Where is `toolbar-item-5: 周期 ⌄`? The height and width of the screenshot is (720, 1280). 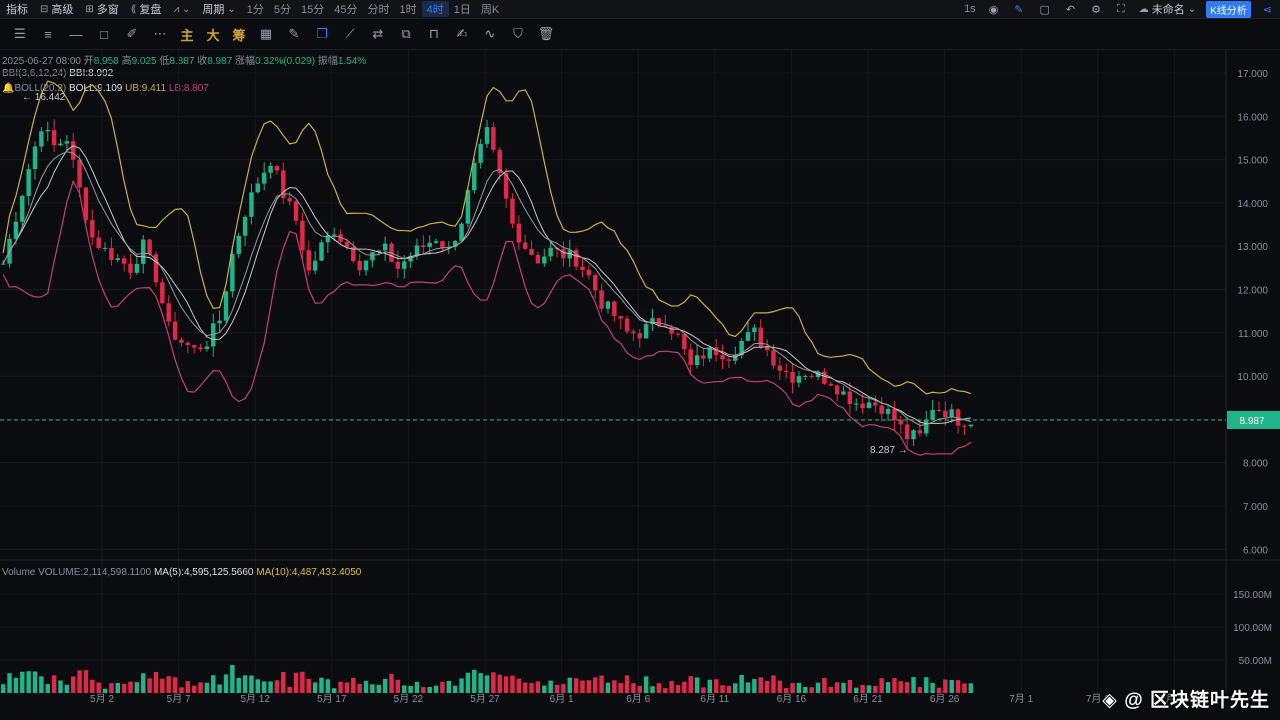 toolbar-item-5: 周期 ⌄ is located at coordinates (218, 9).